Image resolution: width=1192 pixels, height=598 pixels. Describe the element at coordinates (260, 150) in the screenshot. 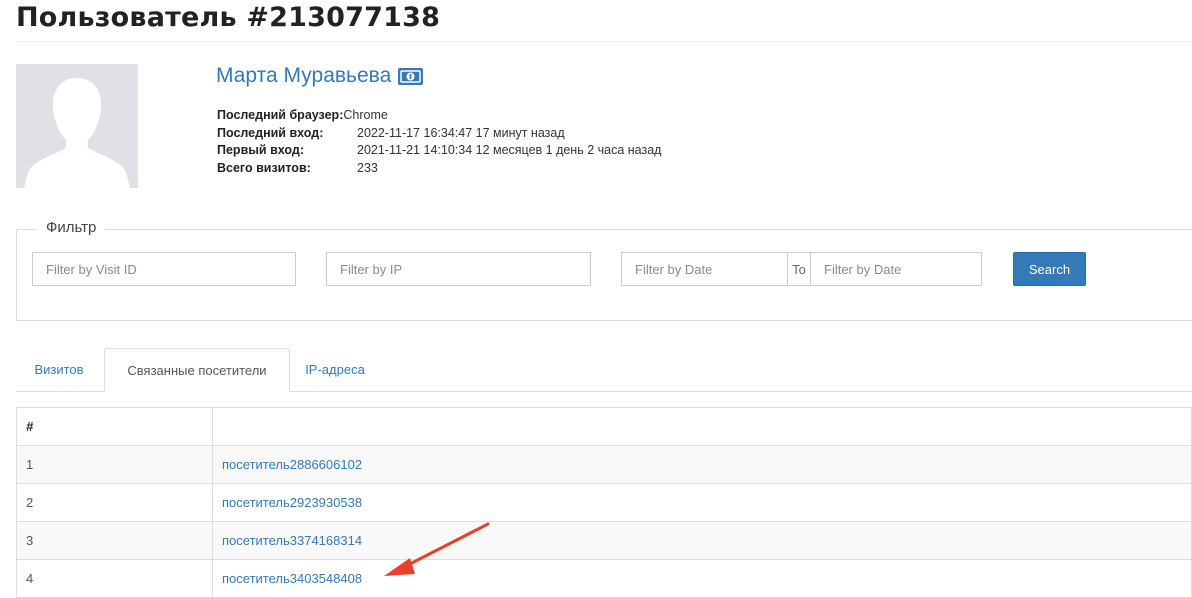

I see `first-login-label: Первый вход:` at that location.